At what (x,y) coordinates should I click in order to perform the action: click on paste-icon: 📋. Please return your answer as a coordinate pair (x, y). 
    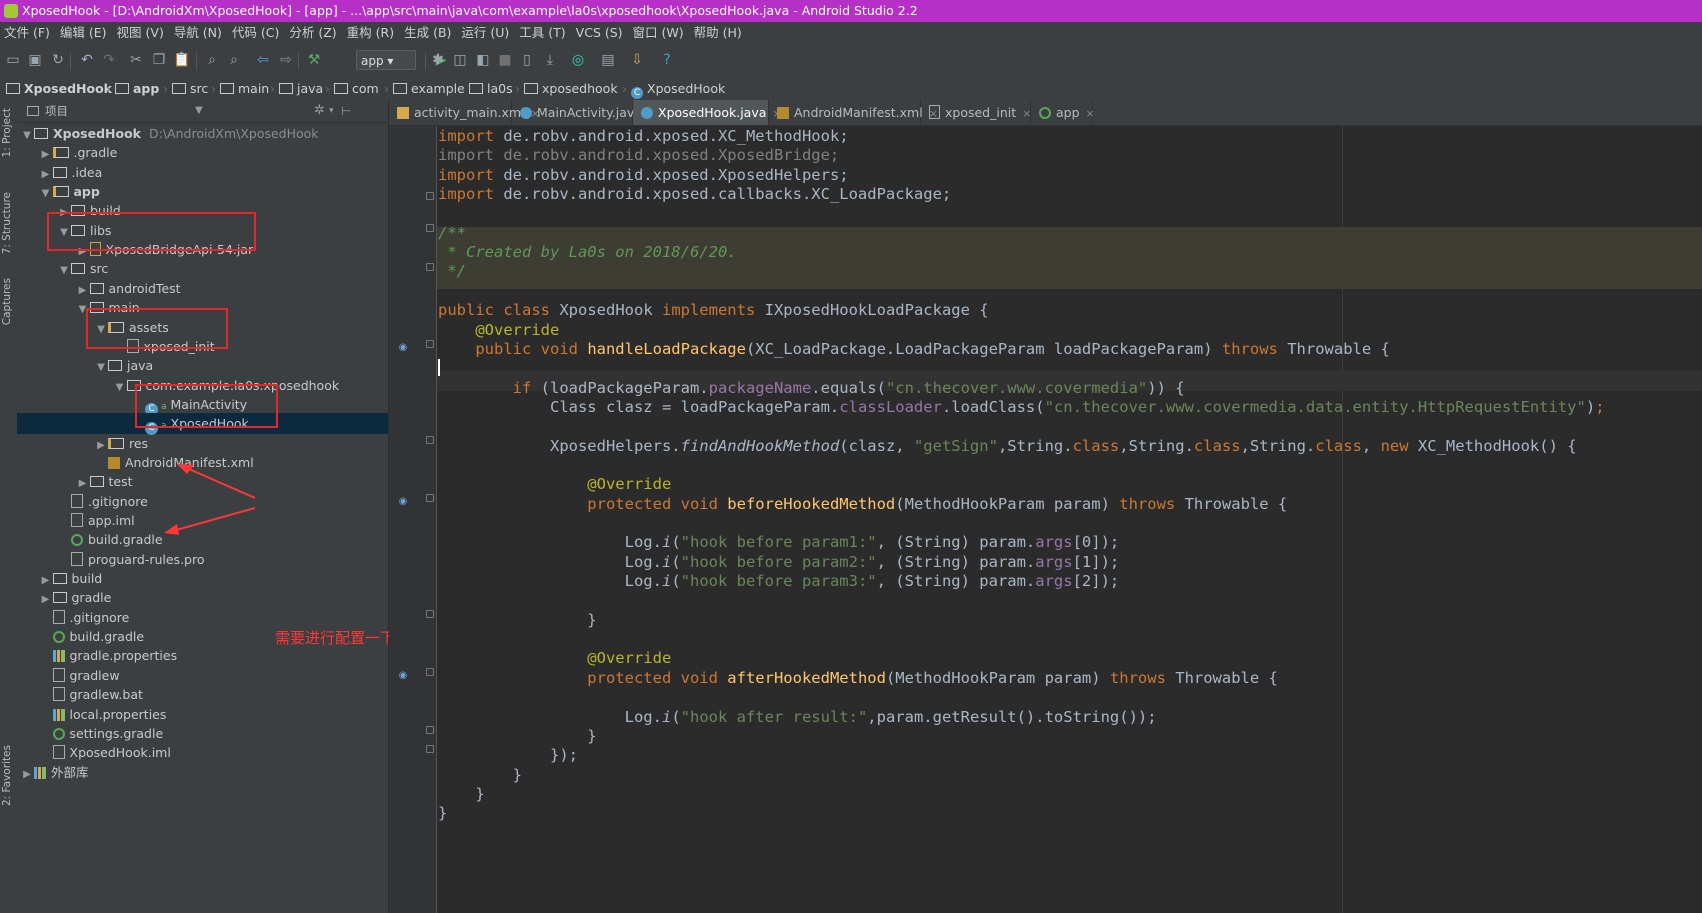
    Looking at the image, I should click on (182, 60).